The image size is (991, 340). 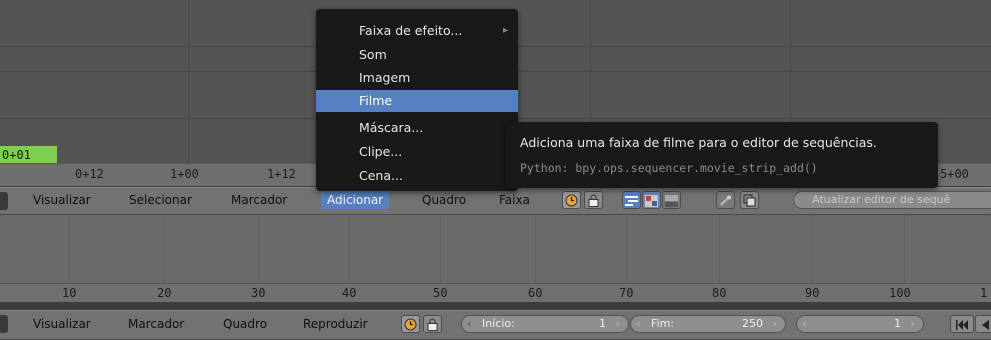 I want to click on end-frame-label: Fim:, so click(x=663, y=323).